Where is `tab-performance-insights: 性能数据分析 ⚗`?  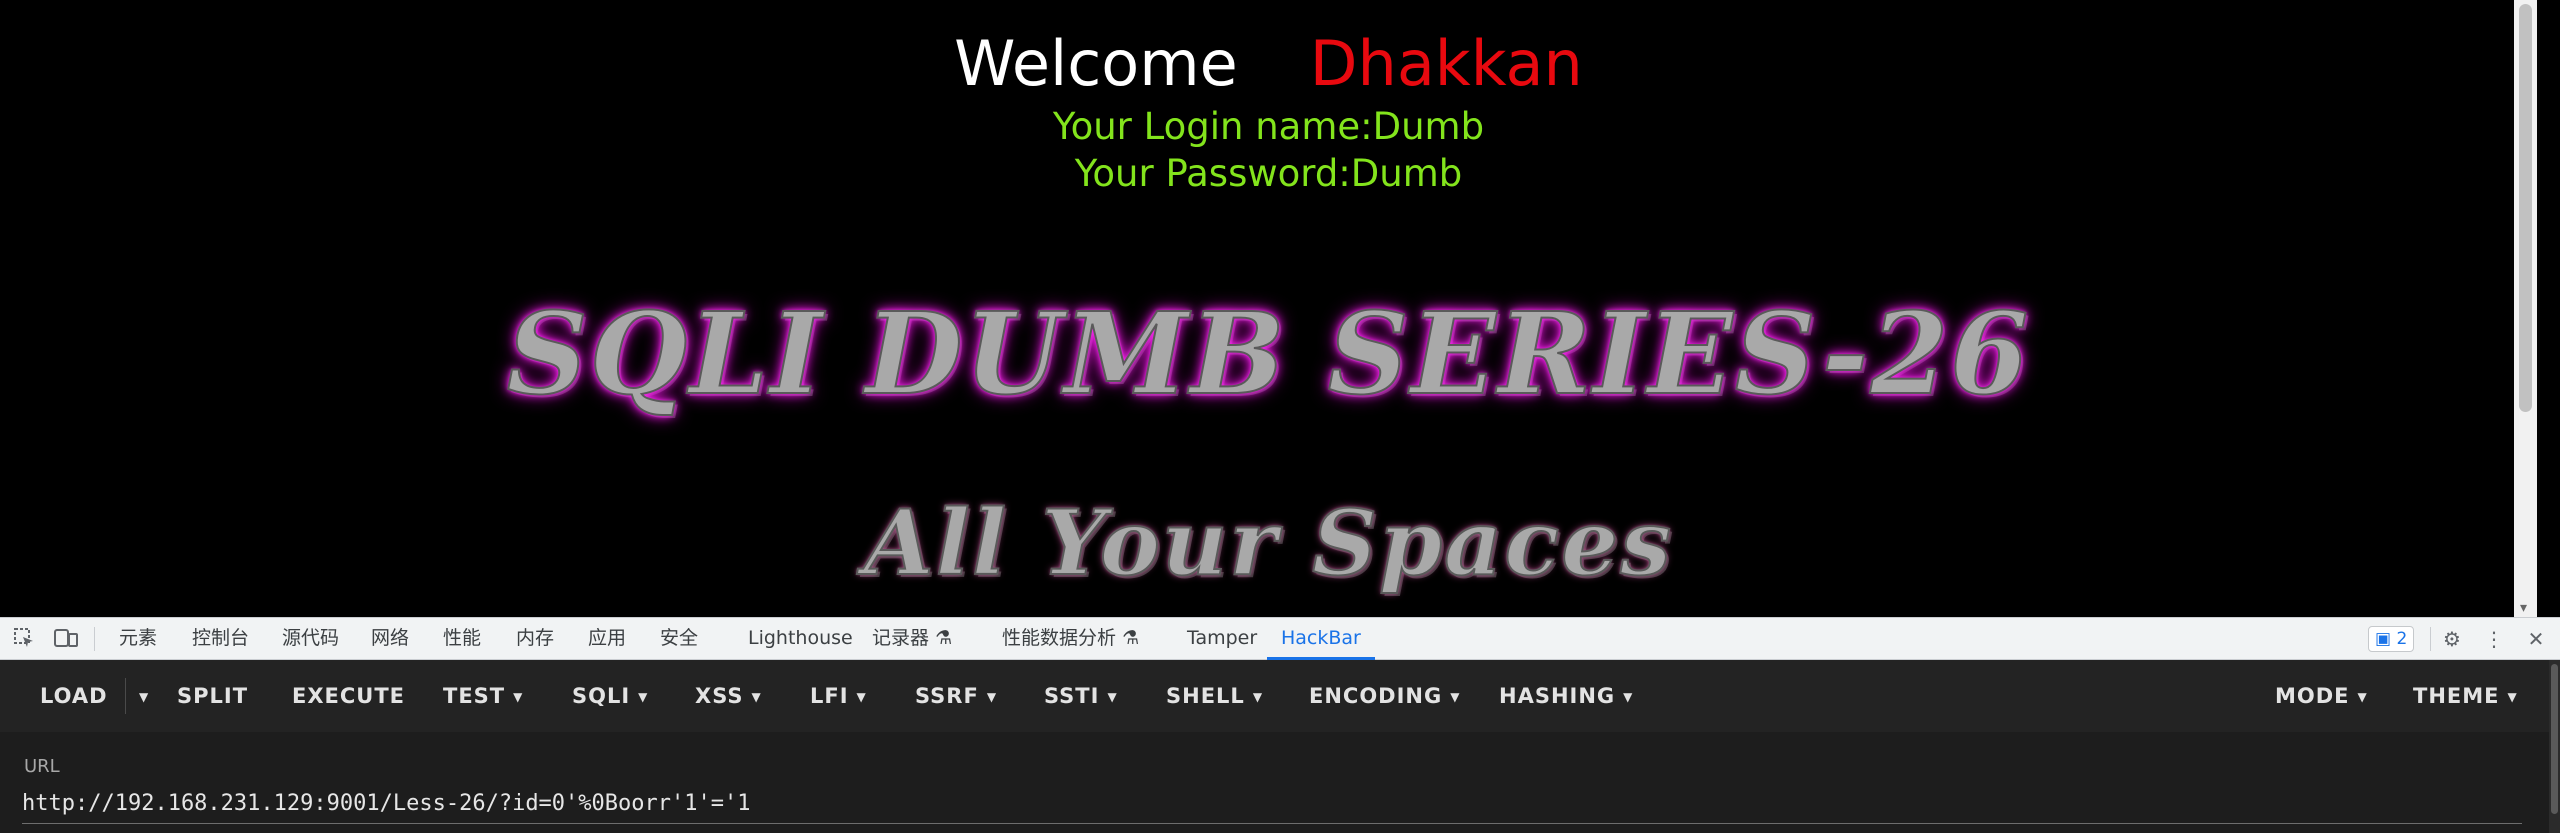 tab-performance-insights: 性能数据分析 ⚗ is located at coordinates (1070, 638).